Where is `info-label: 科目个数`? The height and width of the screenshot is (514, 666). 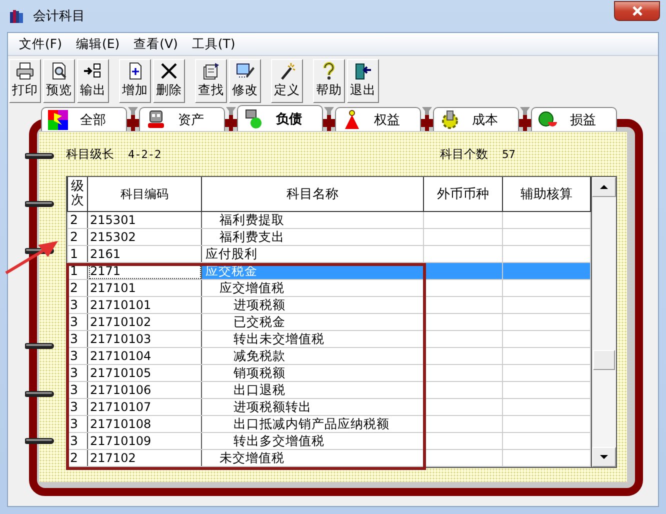 info-label: 科目个数 is located at coordinates (464, 154).